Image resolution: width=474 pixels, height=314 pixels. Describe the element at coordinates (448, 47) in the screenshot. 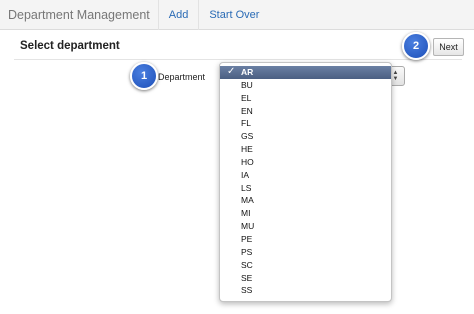

I see `next-button: Next` at that location.